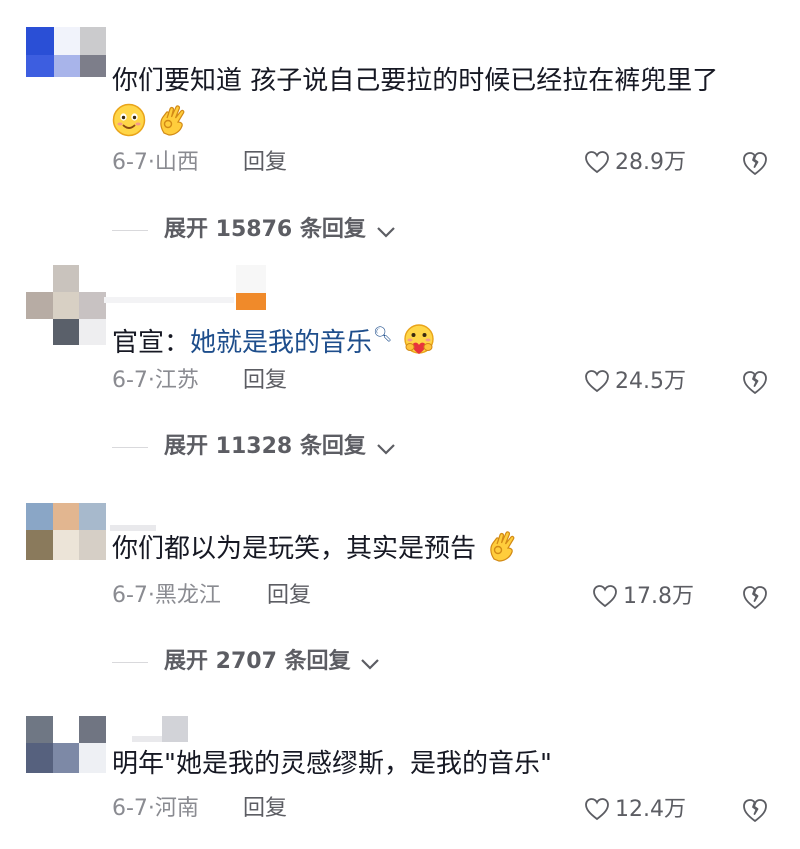  Describe the element at coordinates (254, 230) in the screenshot. I see `expand-replies-button: 展开 15876 条回复` at that location.